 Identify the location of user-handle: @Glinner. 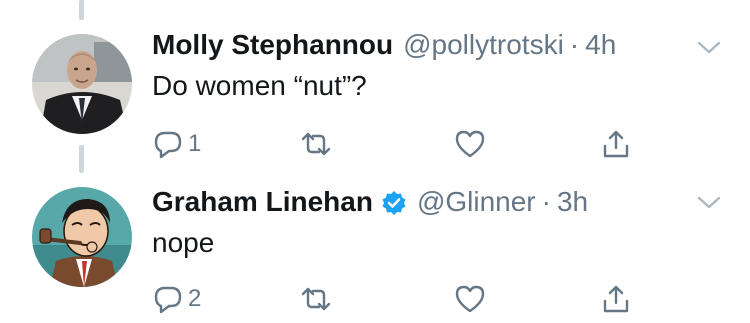
(476, 202).